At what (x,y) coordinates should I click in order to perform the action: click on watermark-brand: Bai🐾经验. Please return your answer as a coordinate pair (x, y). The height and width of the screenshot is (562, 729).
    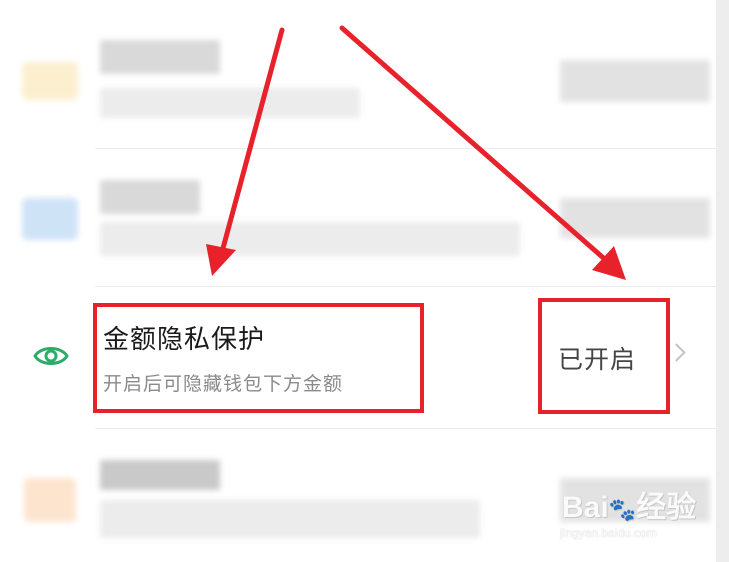
    Looking at the image, I should click on (629, 504).